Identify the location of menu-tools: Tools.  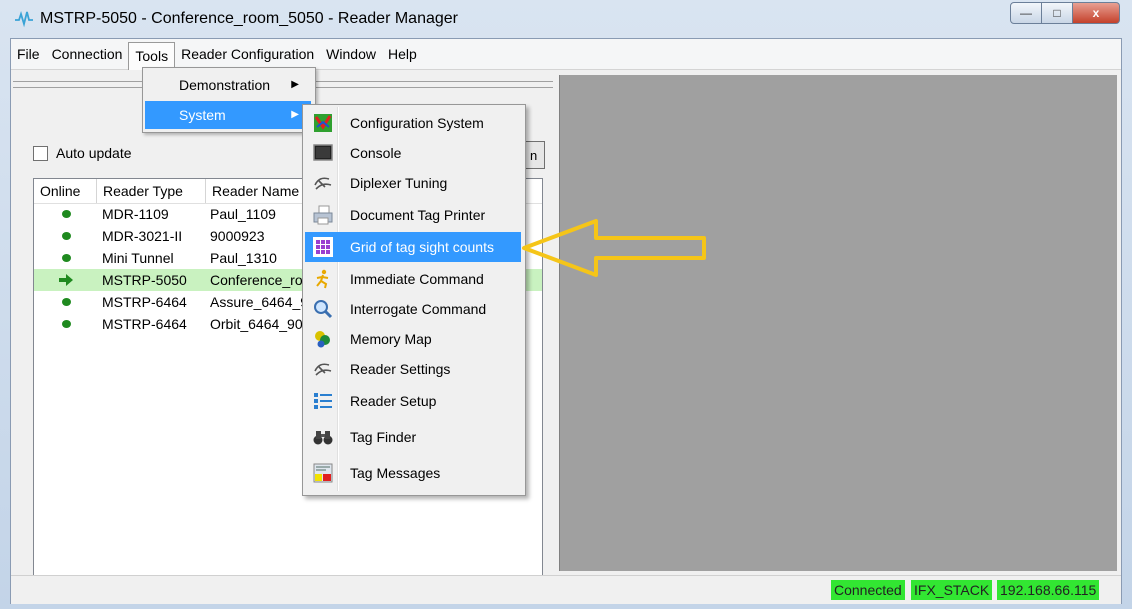
(152, 55).